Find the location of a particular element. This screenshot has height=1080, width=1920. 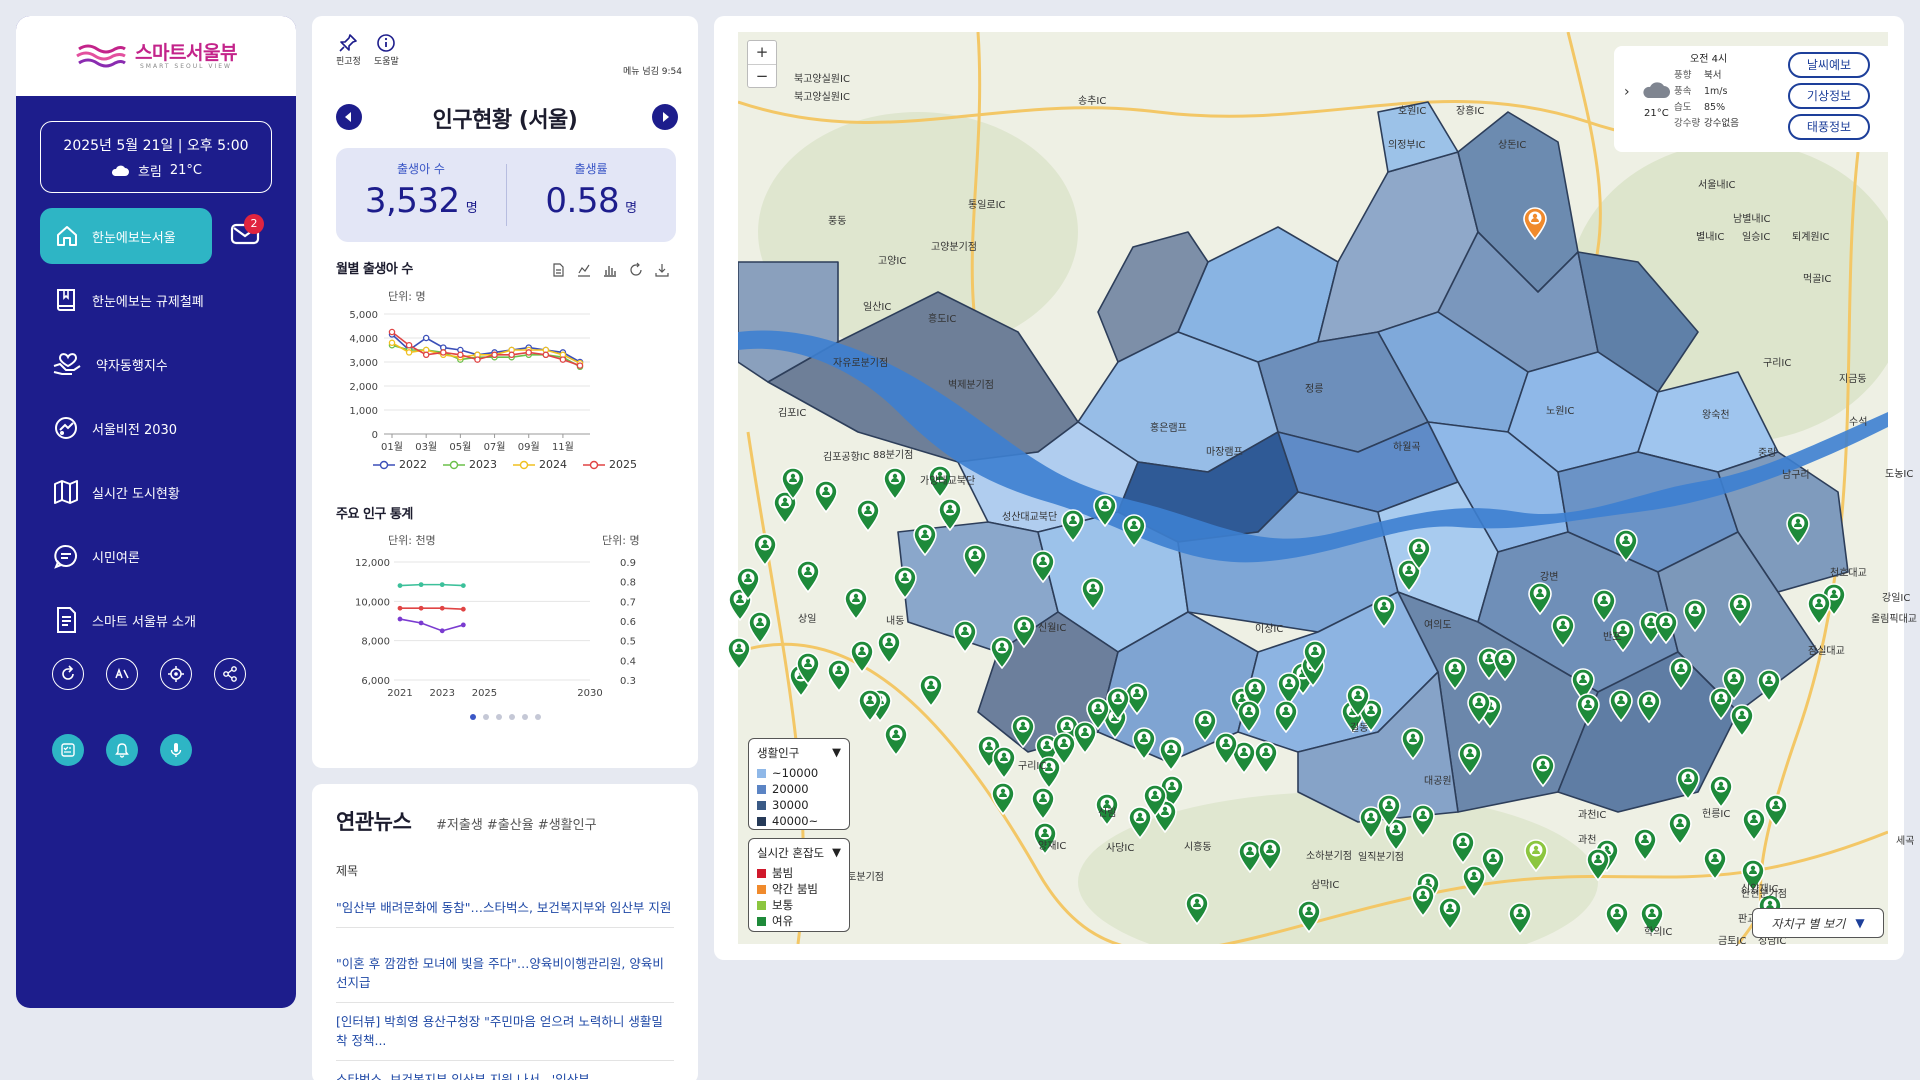

nav-realtime-city: 실시간 도시현황 is located at coordinates (116, 492).